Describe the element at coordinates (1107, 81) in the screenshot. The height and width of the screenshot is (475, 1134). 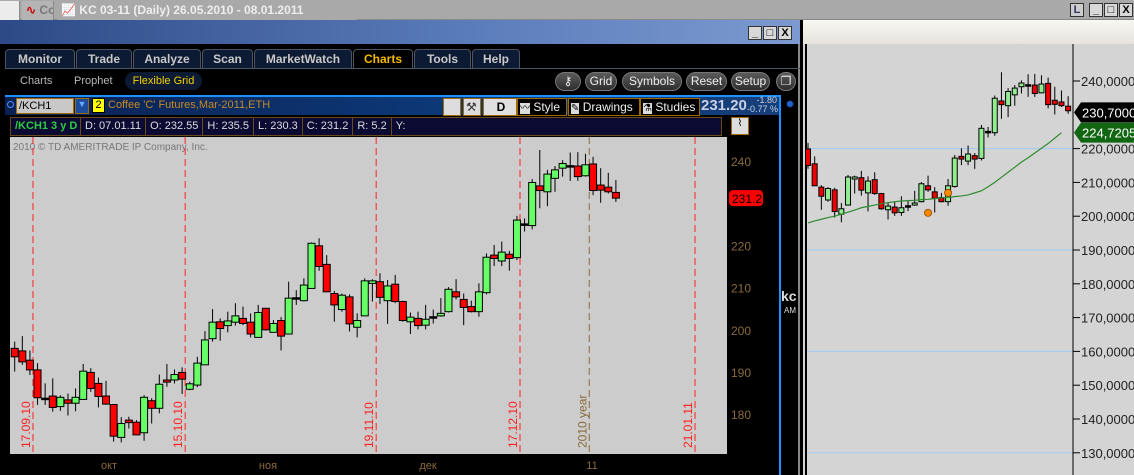
I see `price-tick-label: 240,0000` at that location.